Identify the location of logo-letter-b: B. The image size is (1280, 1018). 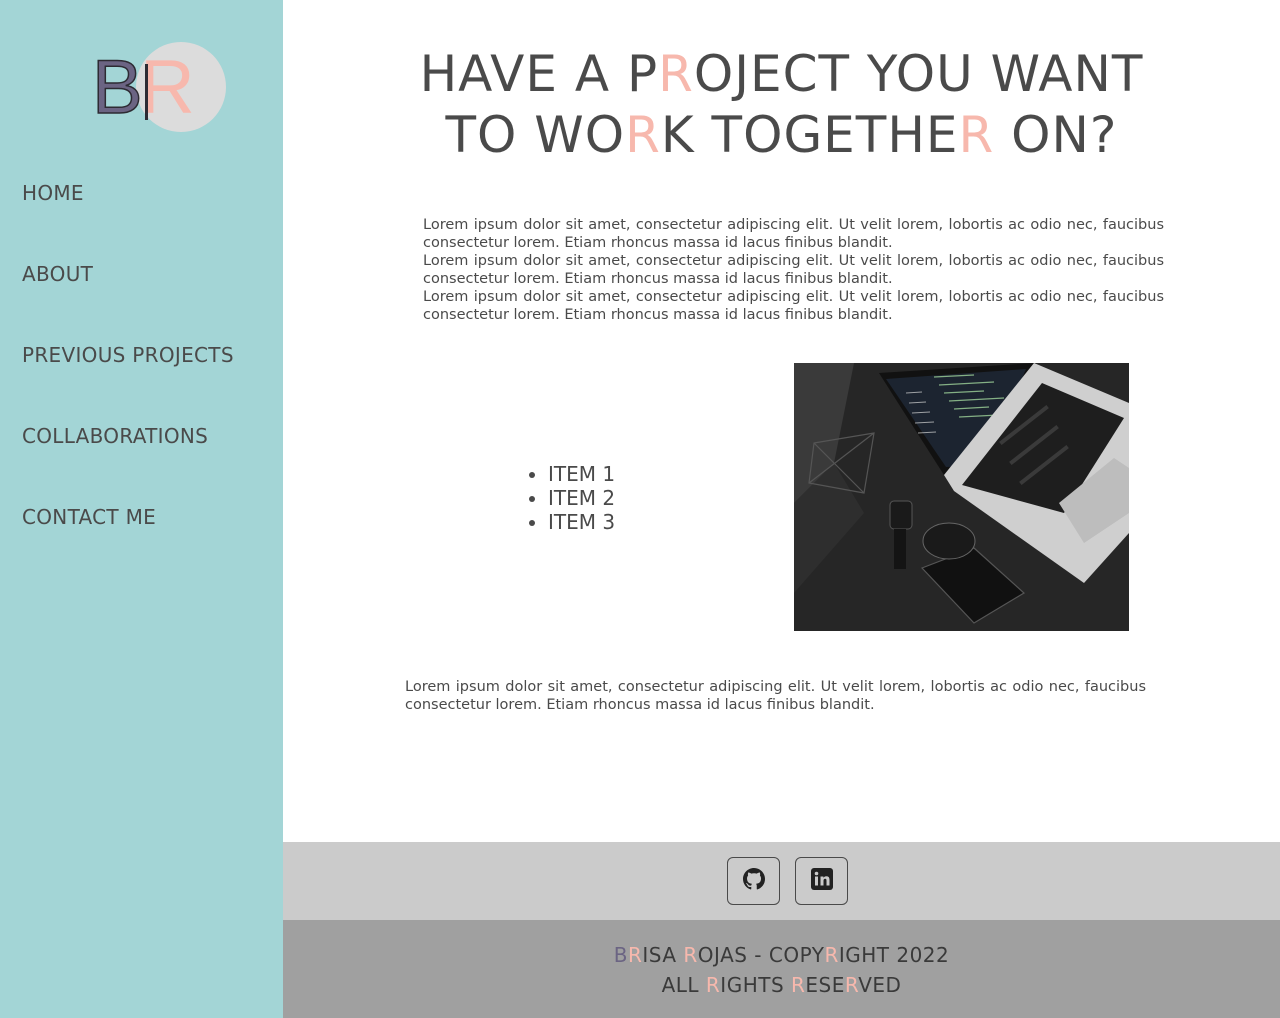
(117, 87).